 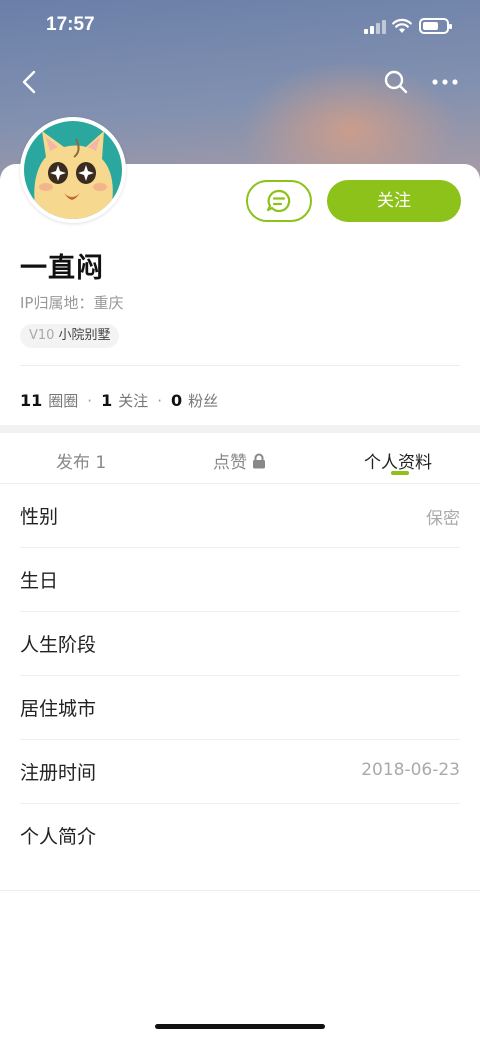 I want to click on message-button, so click(x=279, y=201).